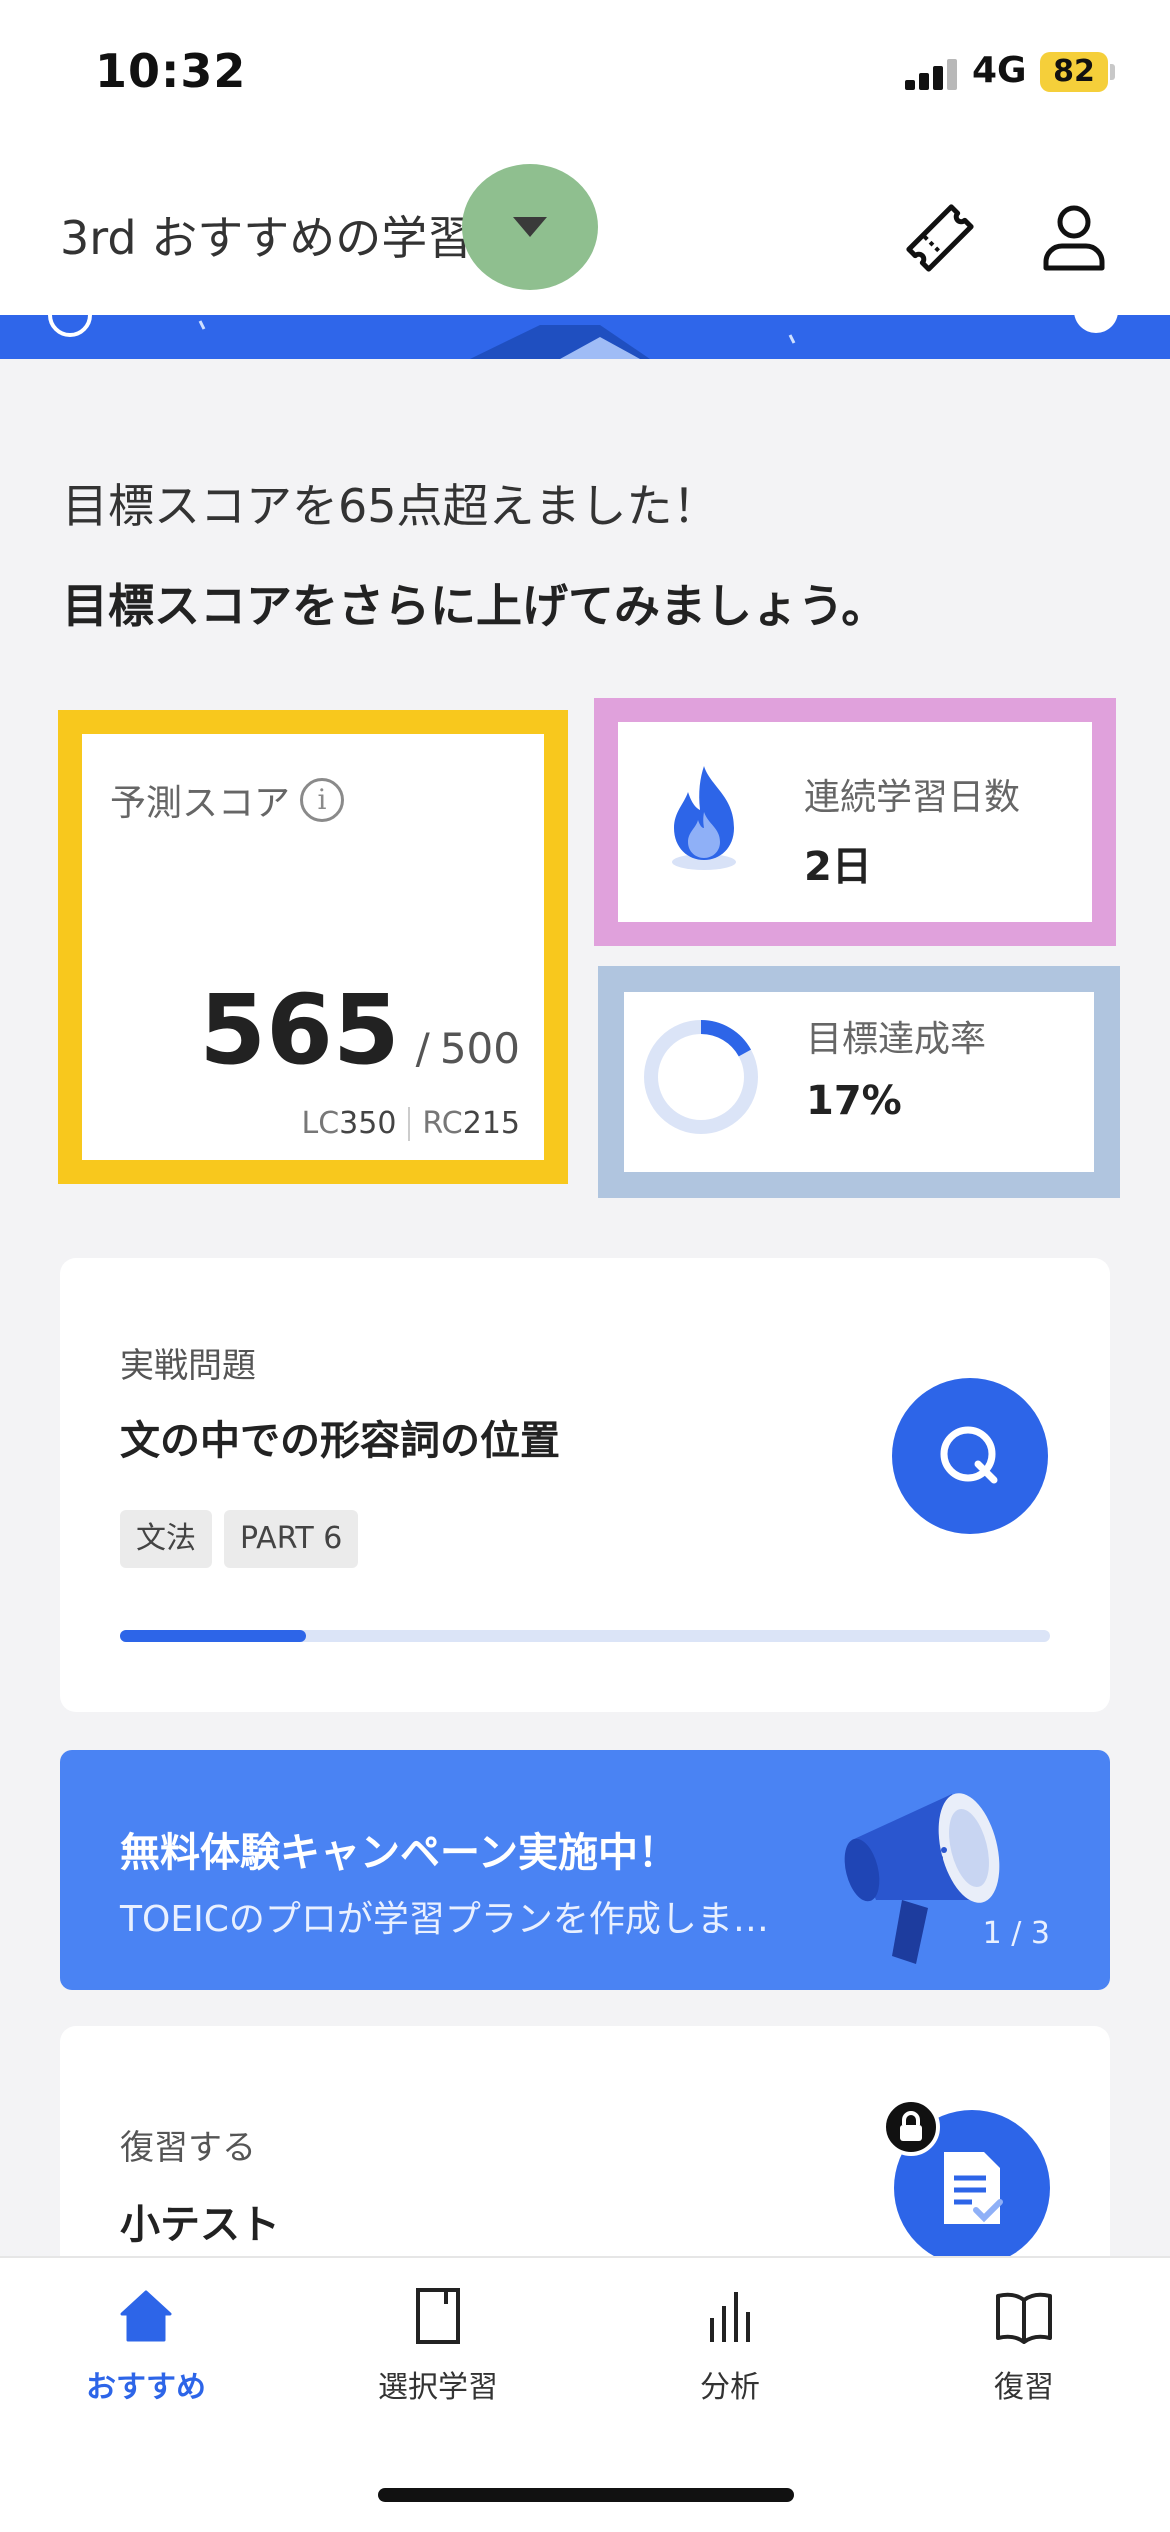  Describe the element at coordinates (730, 2346) in the screenshot. I see `tab-analysis: 分析` at that location.